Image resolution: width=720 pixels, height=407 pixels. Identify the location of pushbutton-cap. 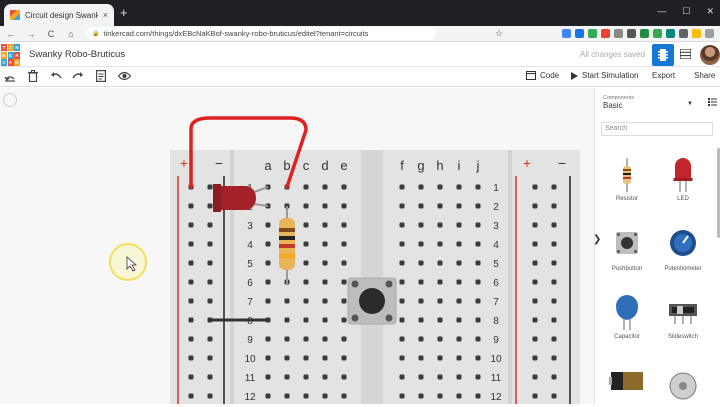
(372, 301).